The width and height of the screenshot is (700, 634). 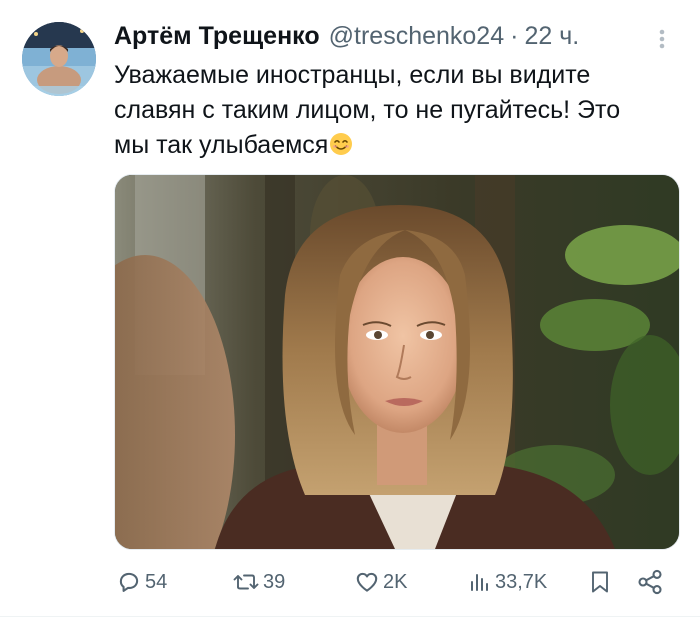 What do you see at coordinates (352, 75) in the screenshot?
I see `tweet-text-line: Уважаемые иностранцы, если вы видите` at bounding box center [352, 75].